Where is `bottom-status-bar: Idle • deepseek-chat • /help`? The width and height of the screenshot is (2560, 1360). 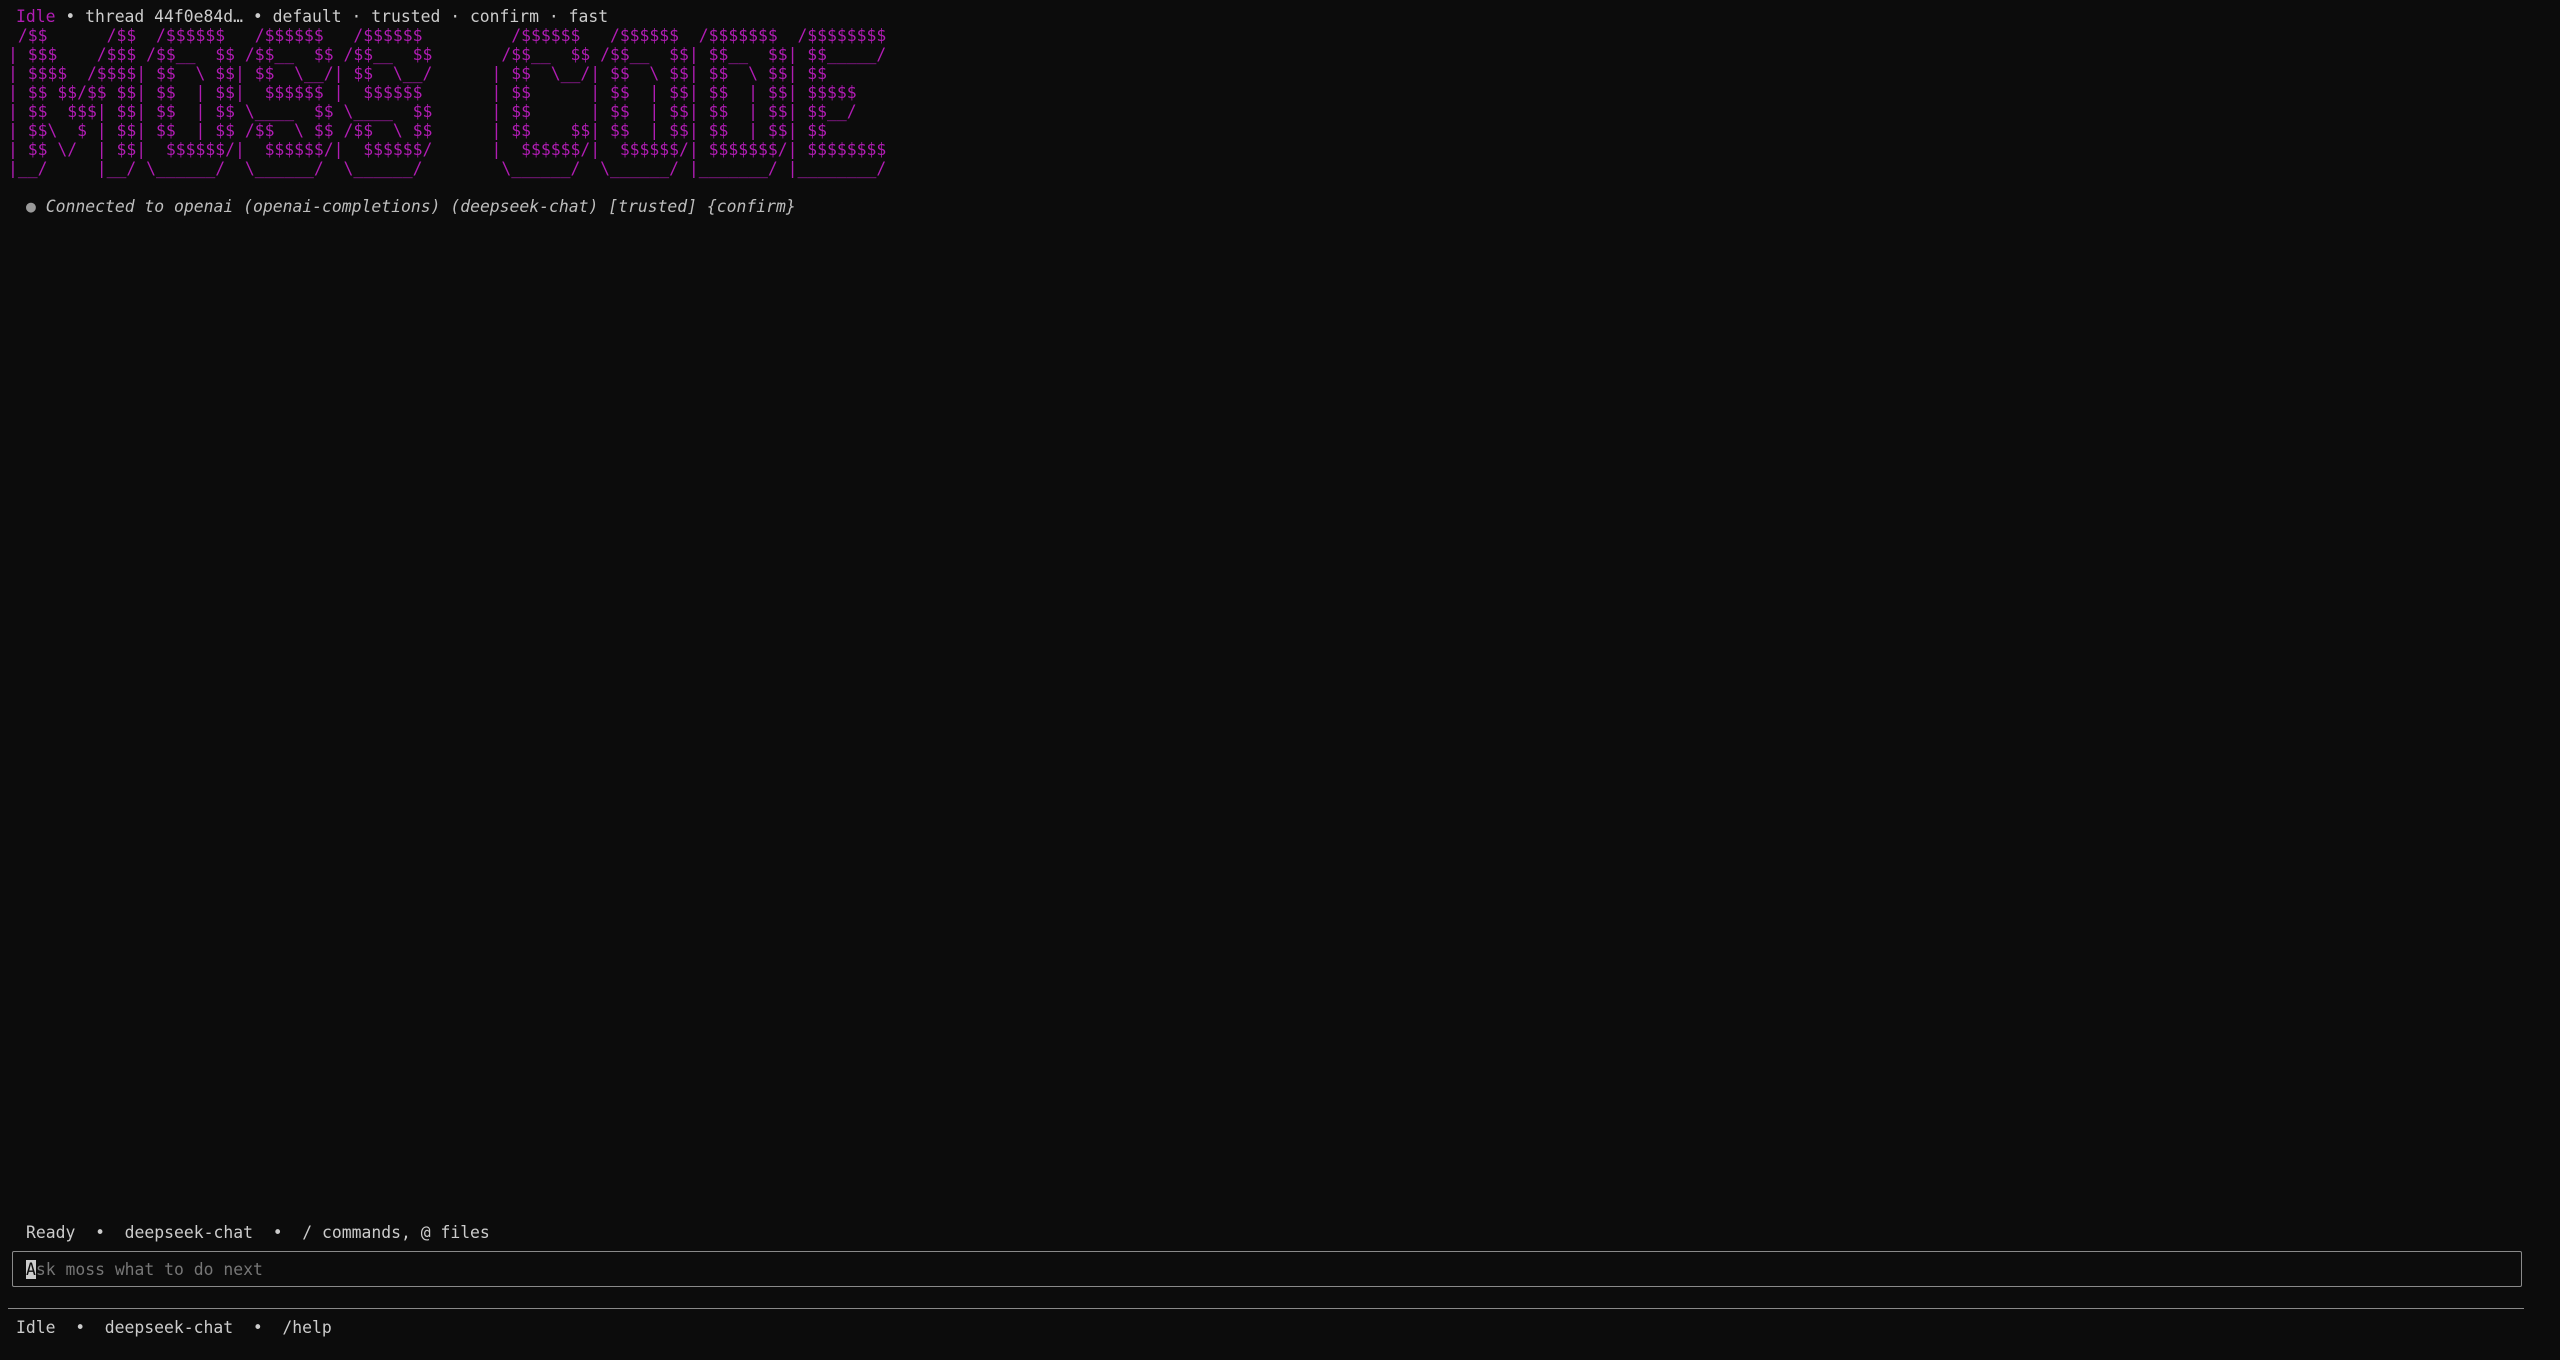
bottom-status-bar: Idle • deepseek-chat • /help is located at coordinates (174, 1327).